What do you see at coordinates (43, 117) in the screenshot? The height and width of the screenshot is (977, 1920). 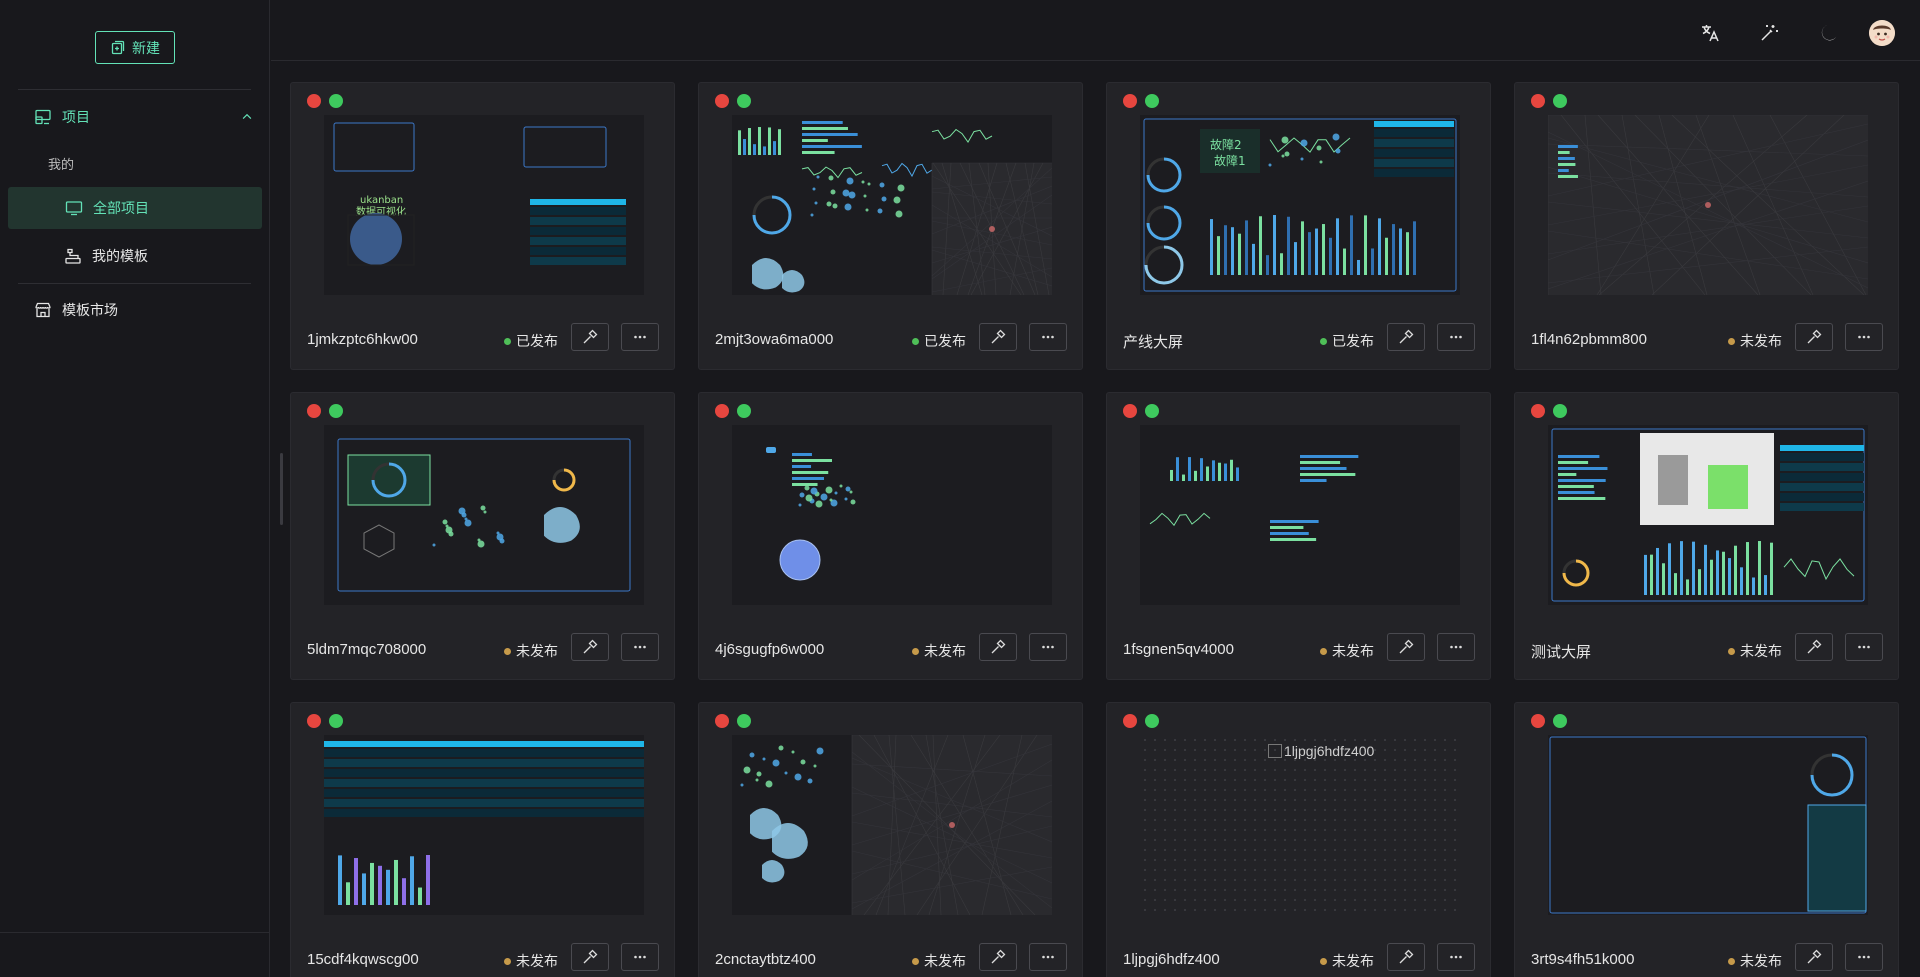 I see `project-icon` at bounding box center [43, 117].